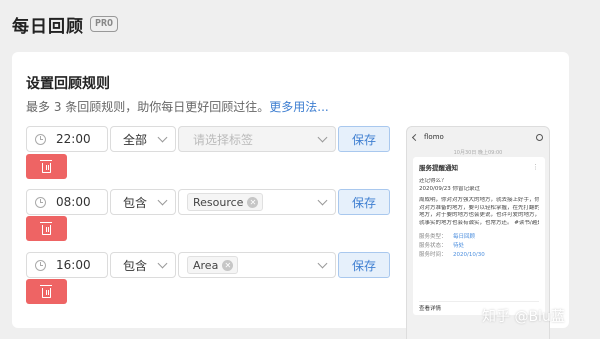 This screenshot has height=339, width=600. Describe the element at coordinates (479, 222) in the screenshot. I see `notification-line: 就事实的地方也会有诚实，也常方还。 #读书/越是有读` at that location.